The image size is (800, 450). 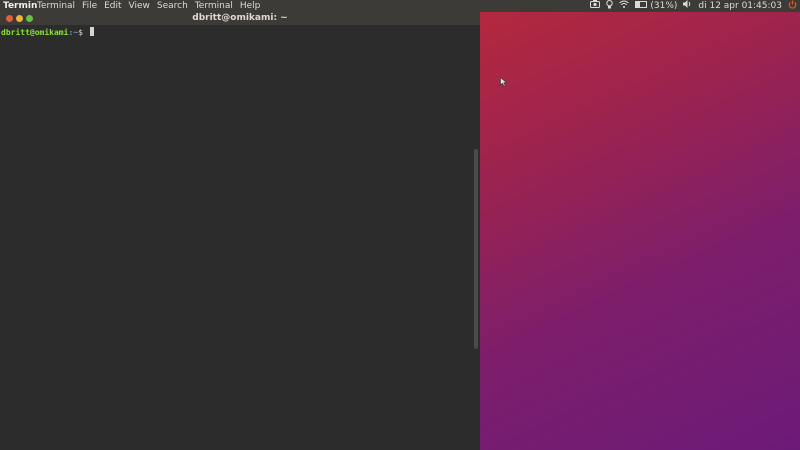 What do you see at coordinates (56, 6) in the screenshot?
I see `menu-terminal-app: Terminal` at bounding box center [56, 6].